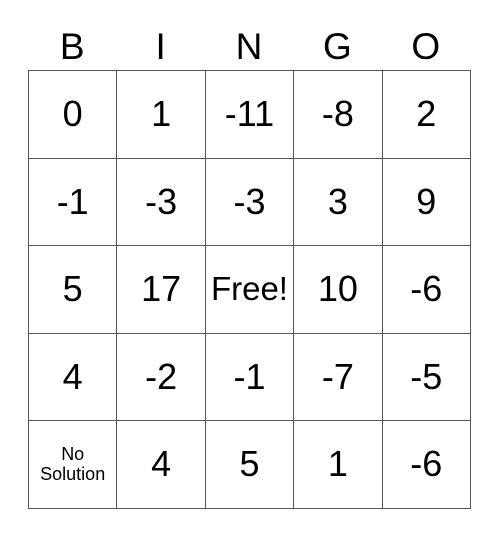 The width and height of the screenshot is (500, 544). I want to click on bingo-header-row: B I N G O, so click(249, 46).